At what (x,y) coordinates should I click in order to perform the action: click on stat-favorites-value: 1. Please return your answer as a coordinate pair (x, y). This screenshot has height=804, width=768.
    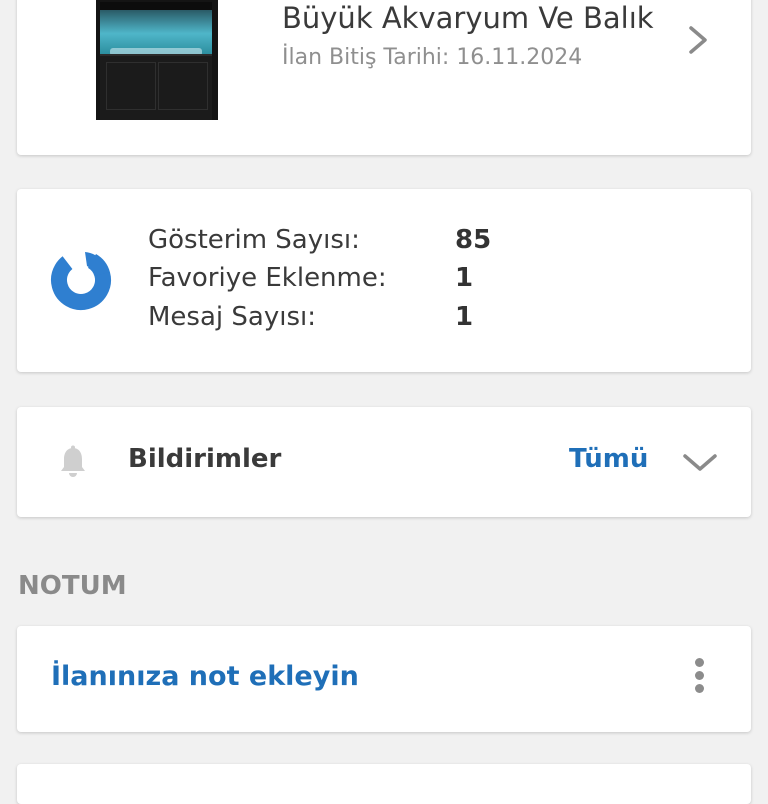
    Looking at the image, I should click on (464, 278).